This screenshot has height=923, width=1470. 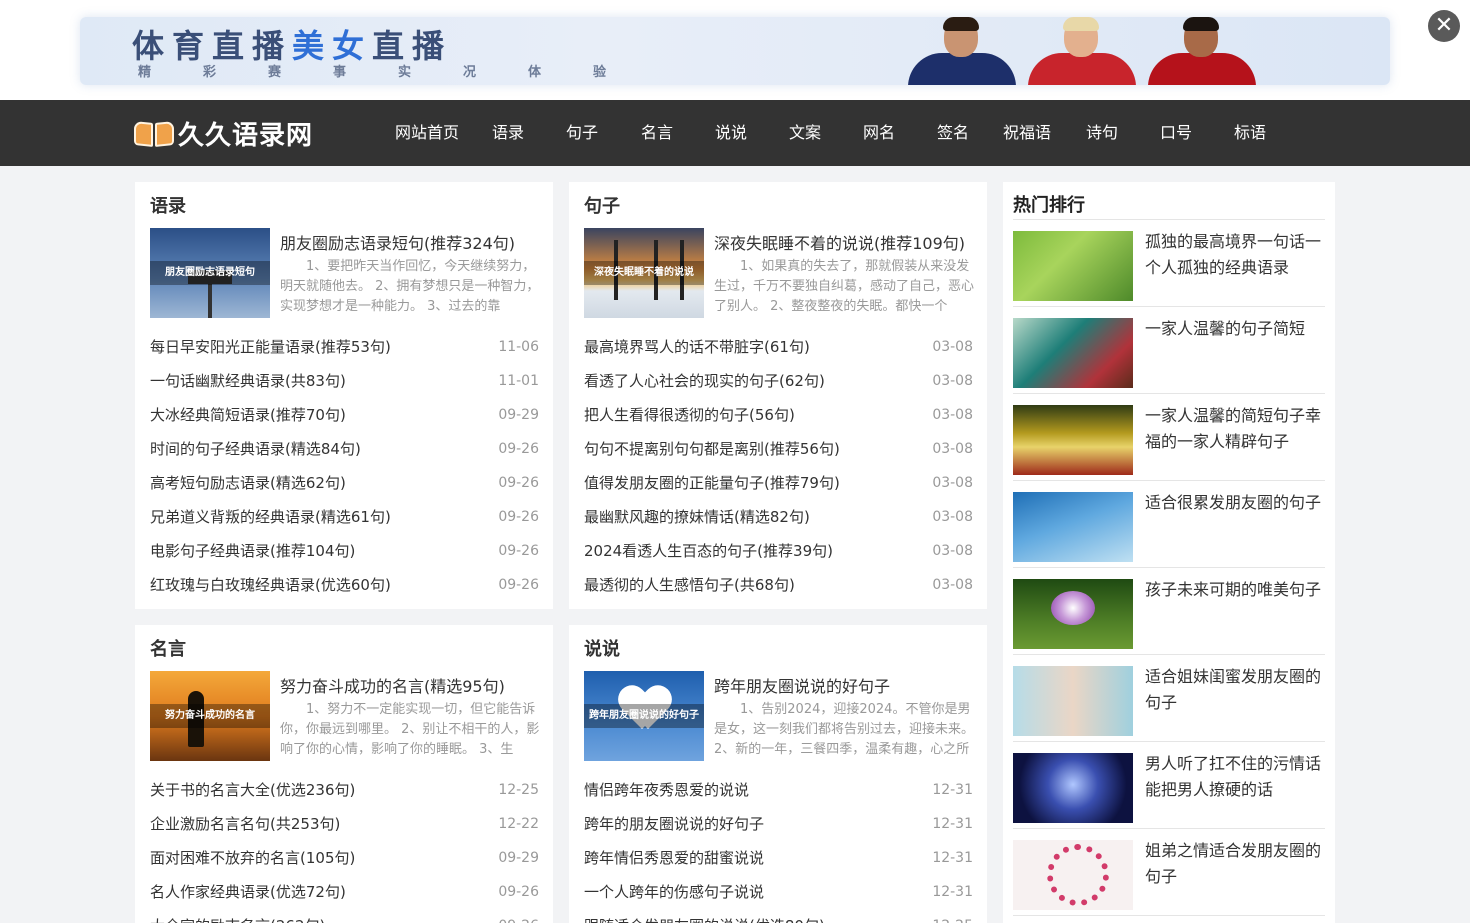 What do you see at coordinates (1235, 429) in the screenshot?
I see `ranking-link: 一家人温馨的简短句子幸福的一家人精辟句子` at bounding box center [1235, 429].